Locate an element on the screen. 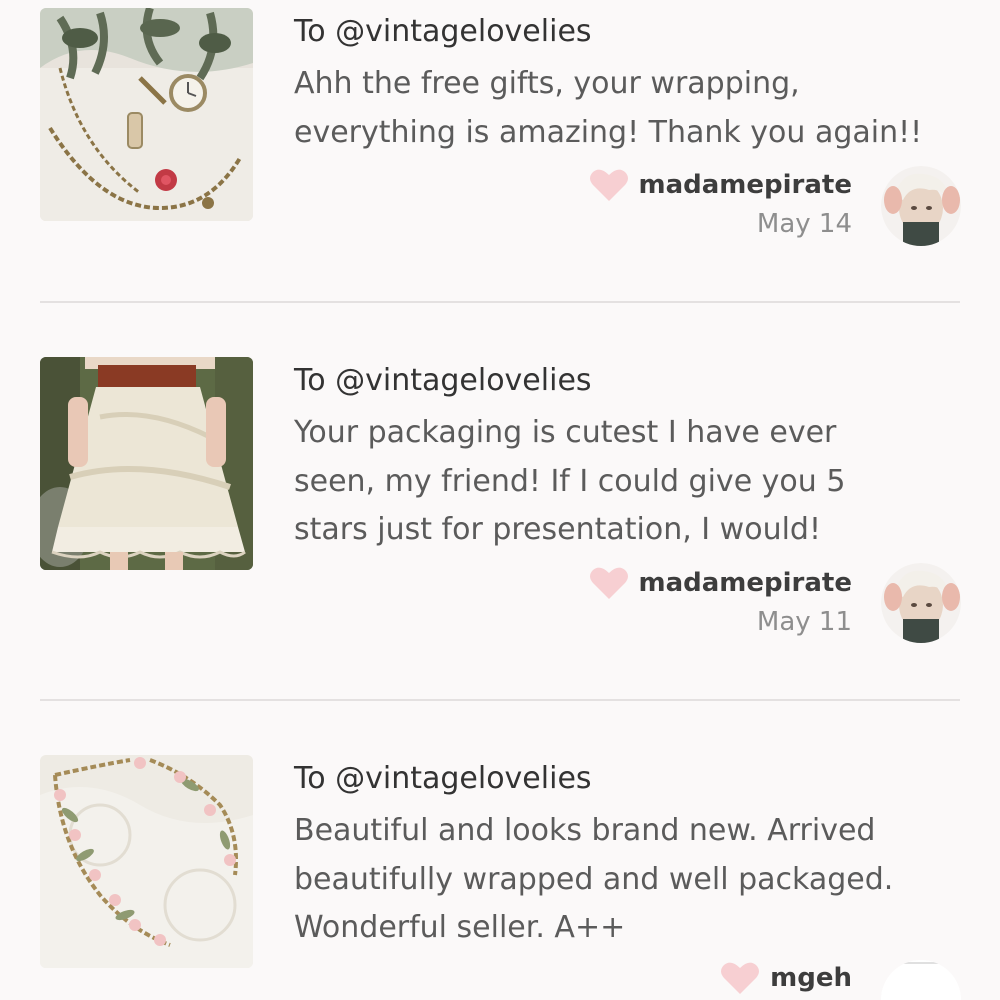  reviewer-name: mgeh is located at coordinates (811, 978).